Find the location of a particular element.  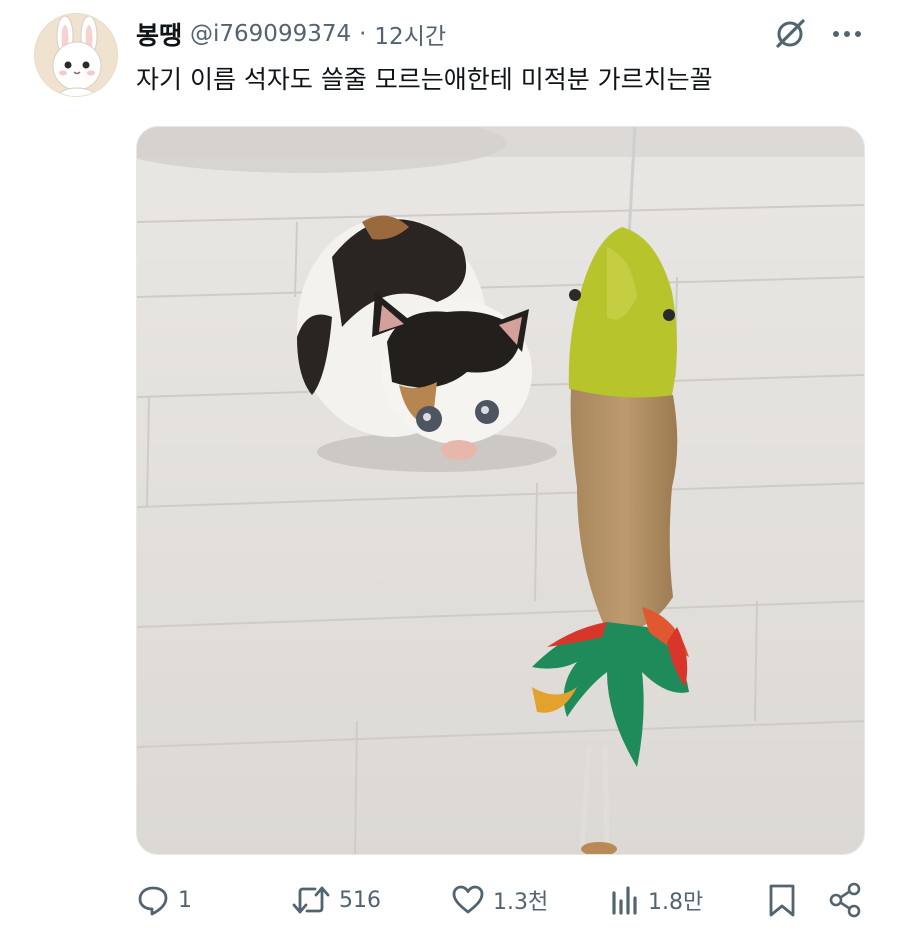

retweet-button: 516 is located at coordinates (336, 900).